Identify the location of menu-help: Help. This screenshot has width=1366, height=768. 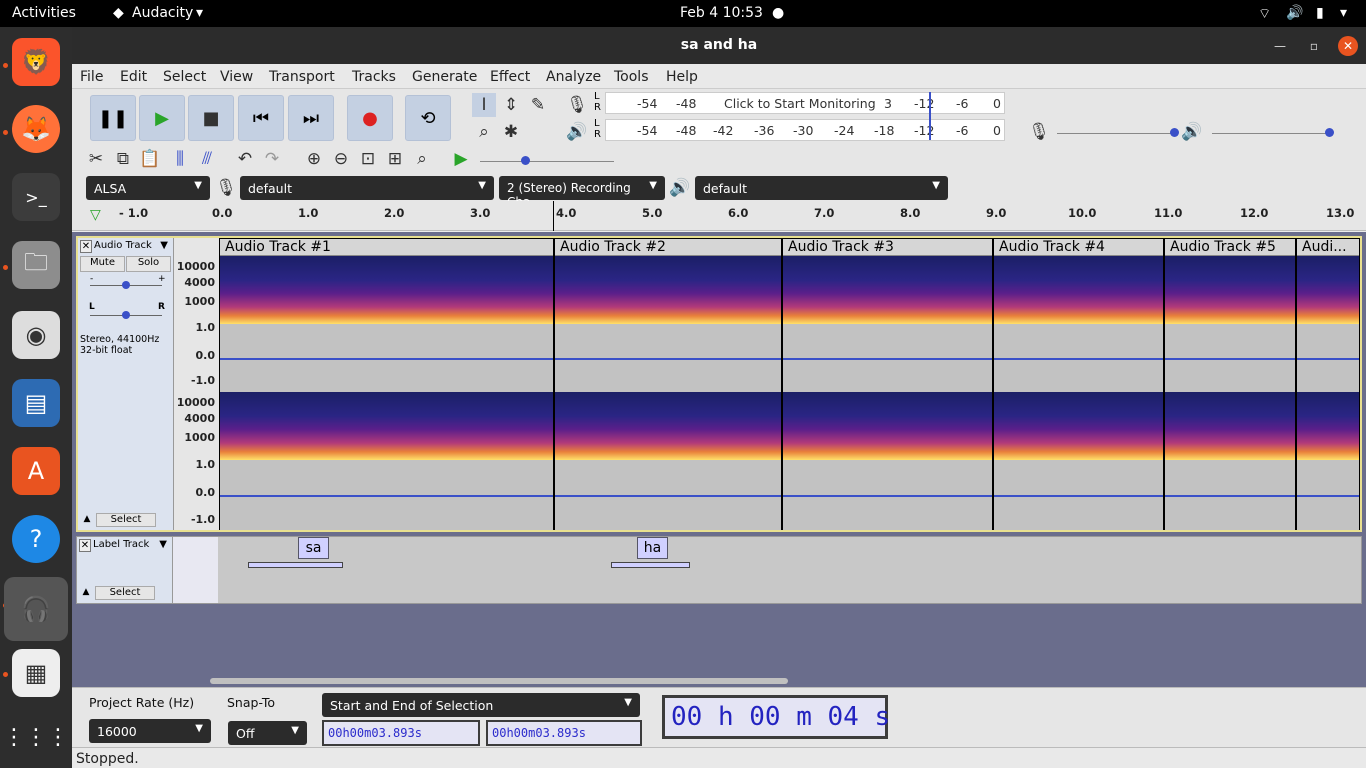
(682, 77).